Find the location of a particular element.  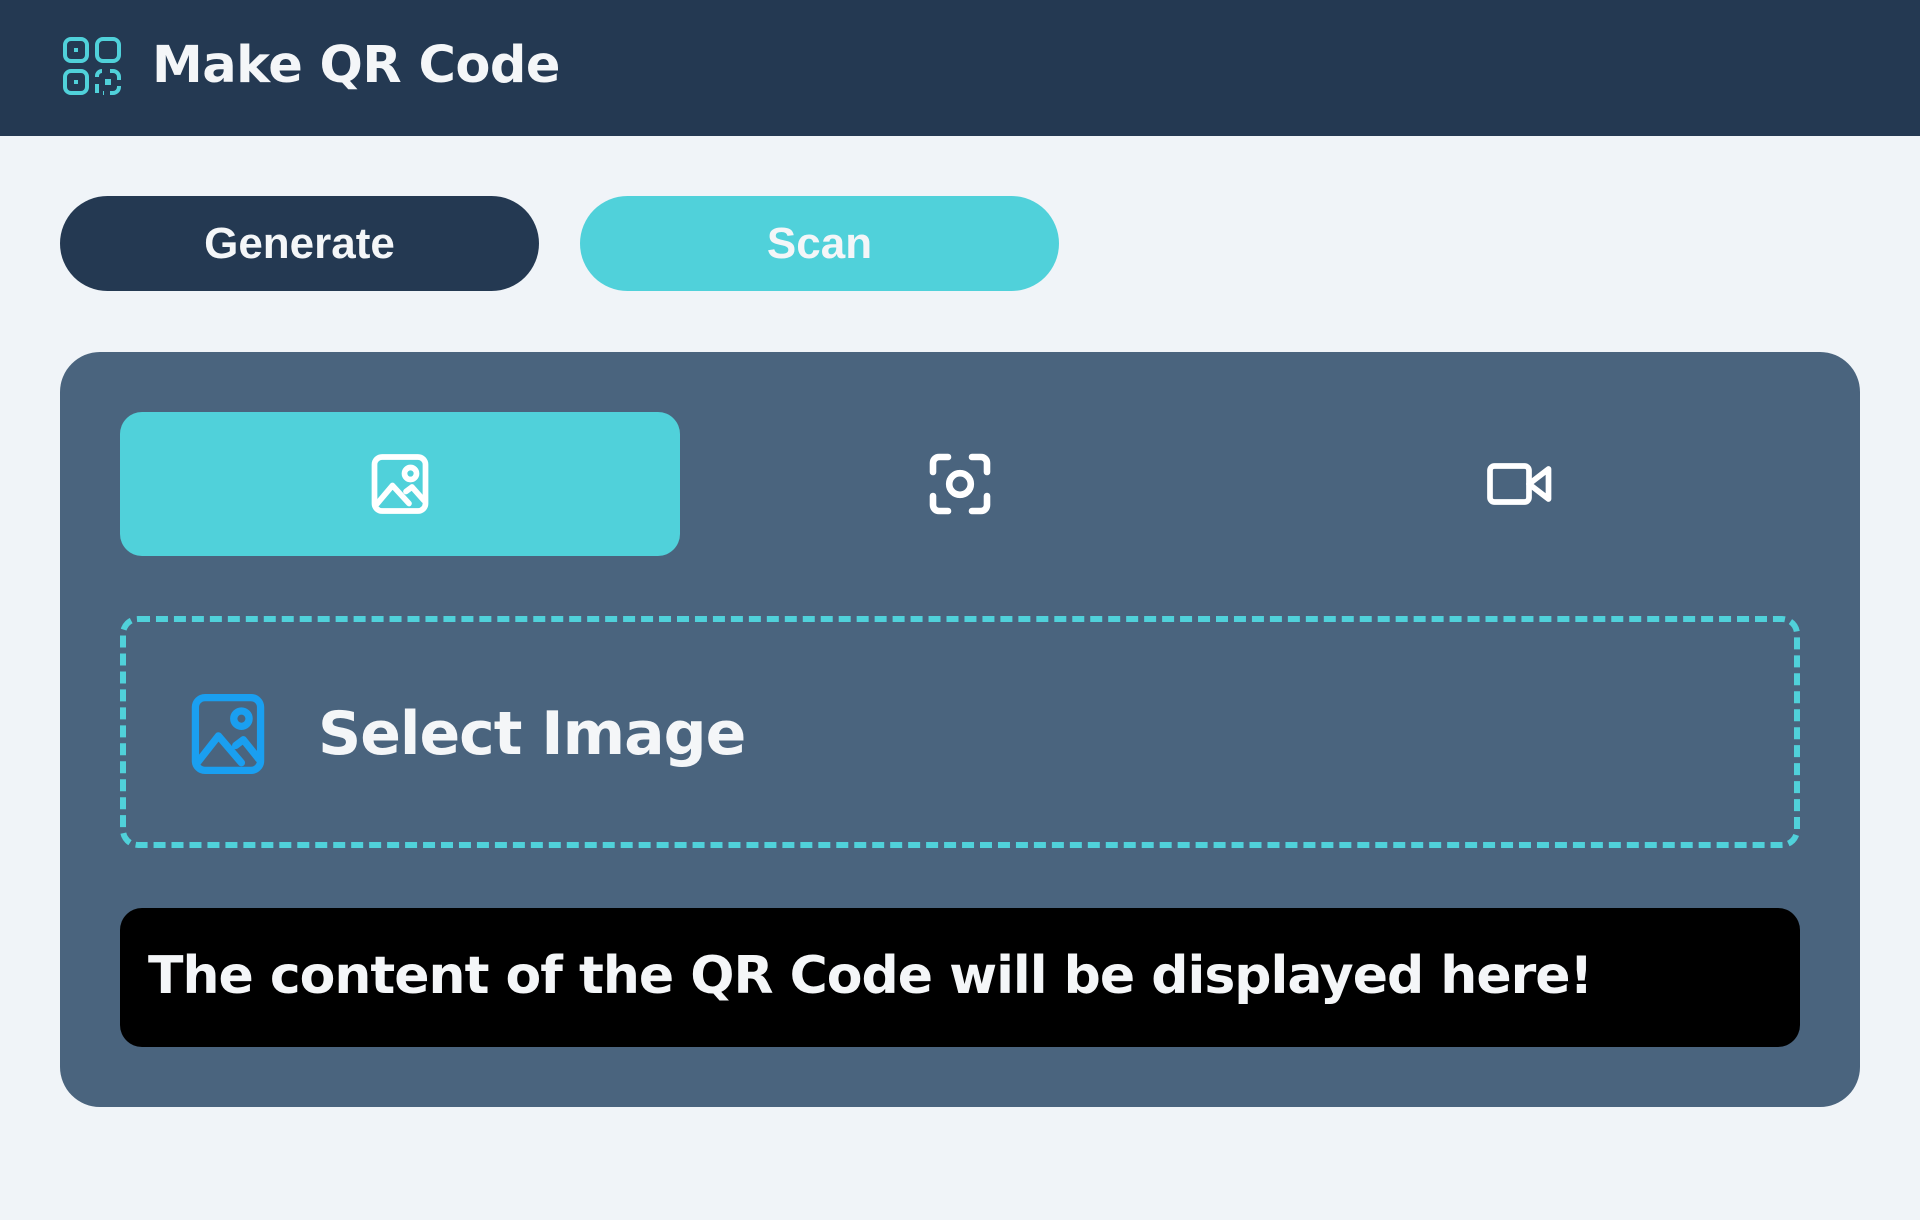

app-header: Make QR Code is located at coordinates (960, 68).